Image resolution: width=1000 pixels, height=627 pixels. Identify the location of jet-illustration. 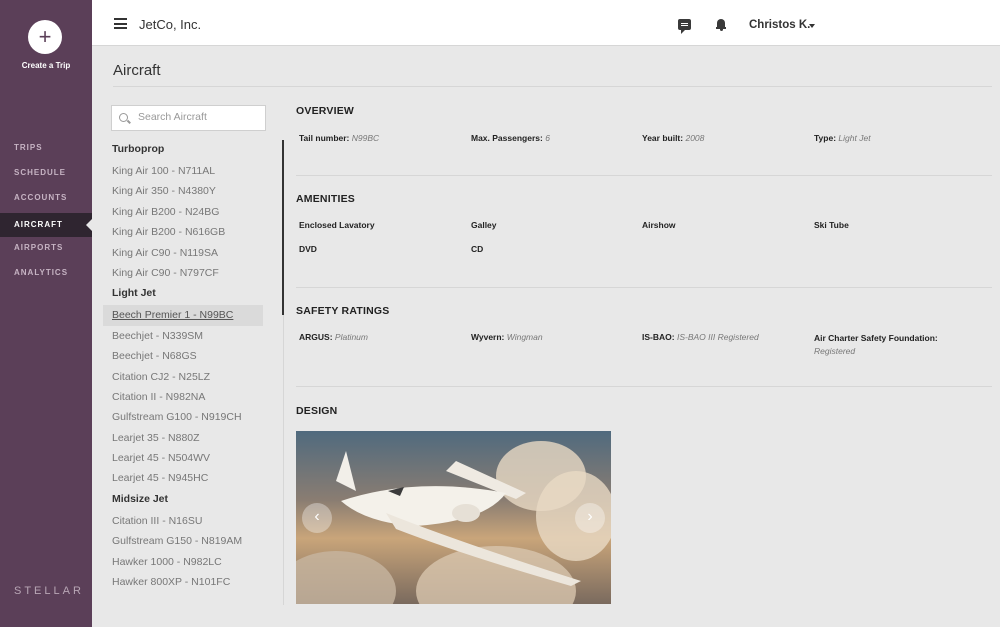
(458, 518).